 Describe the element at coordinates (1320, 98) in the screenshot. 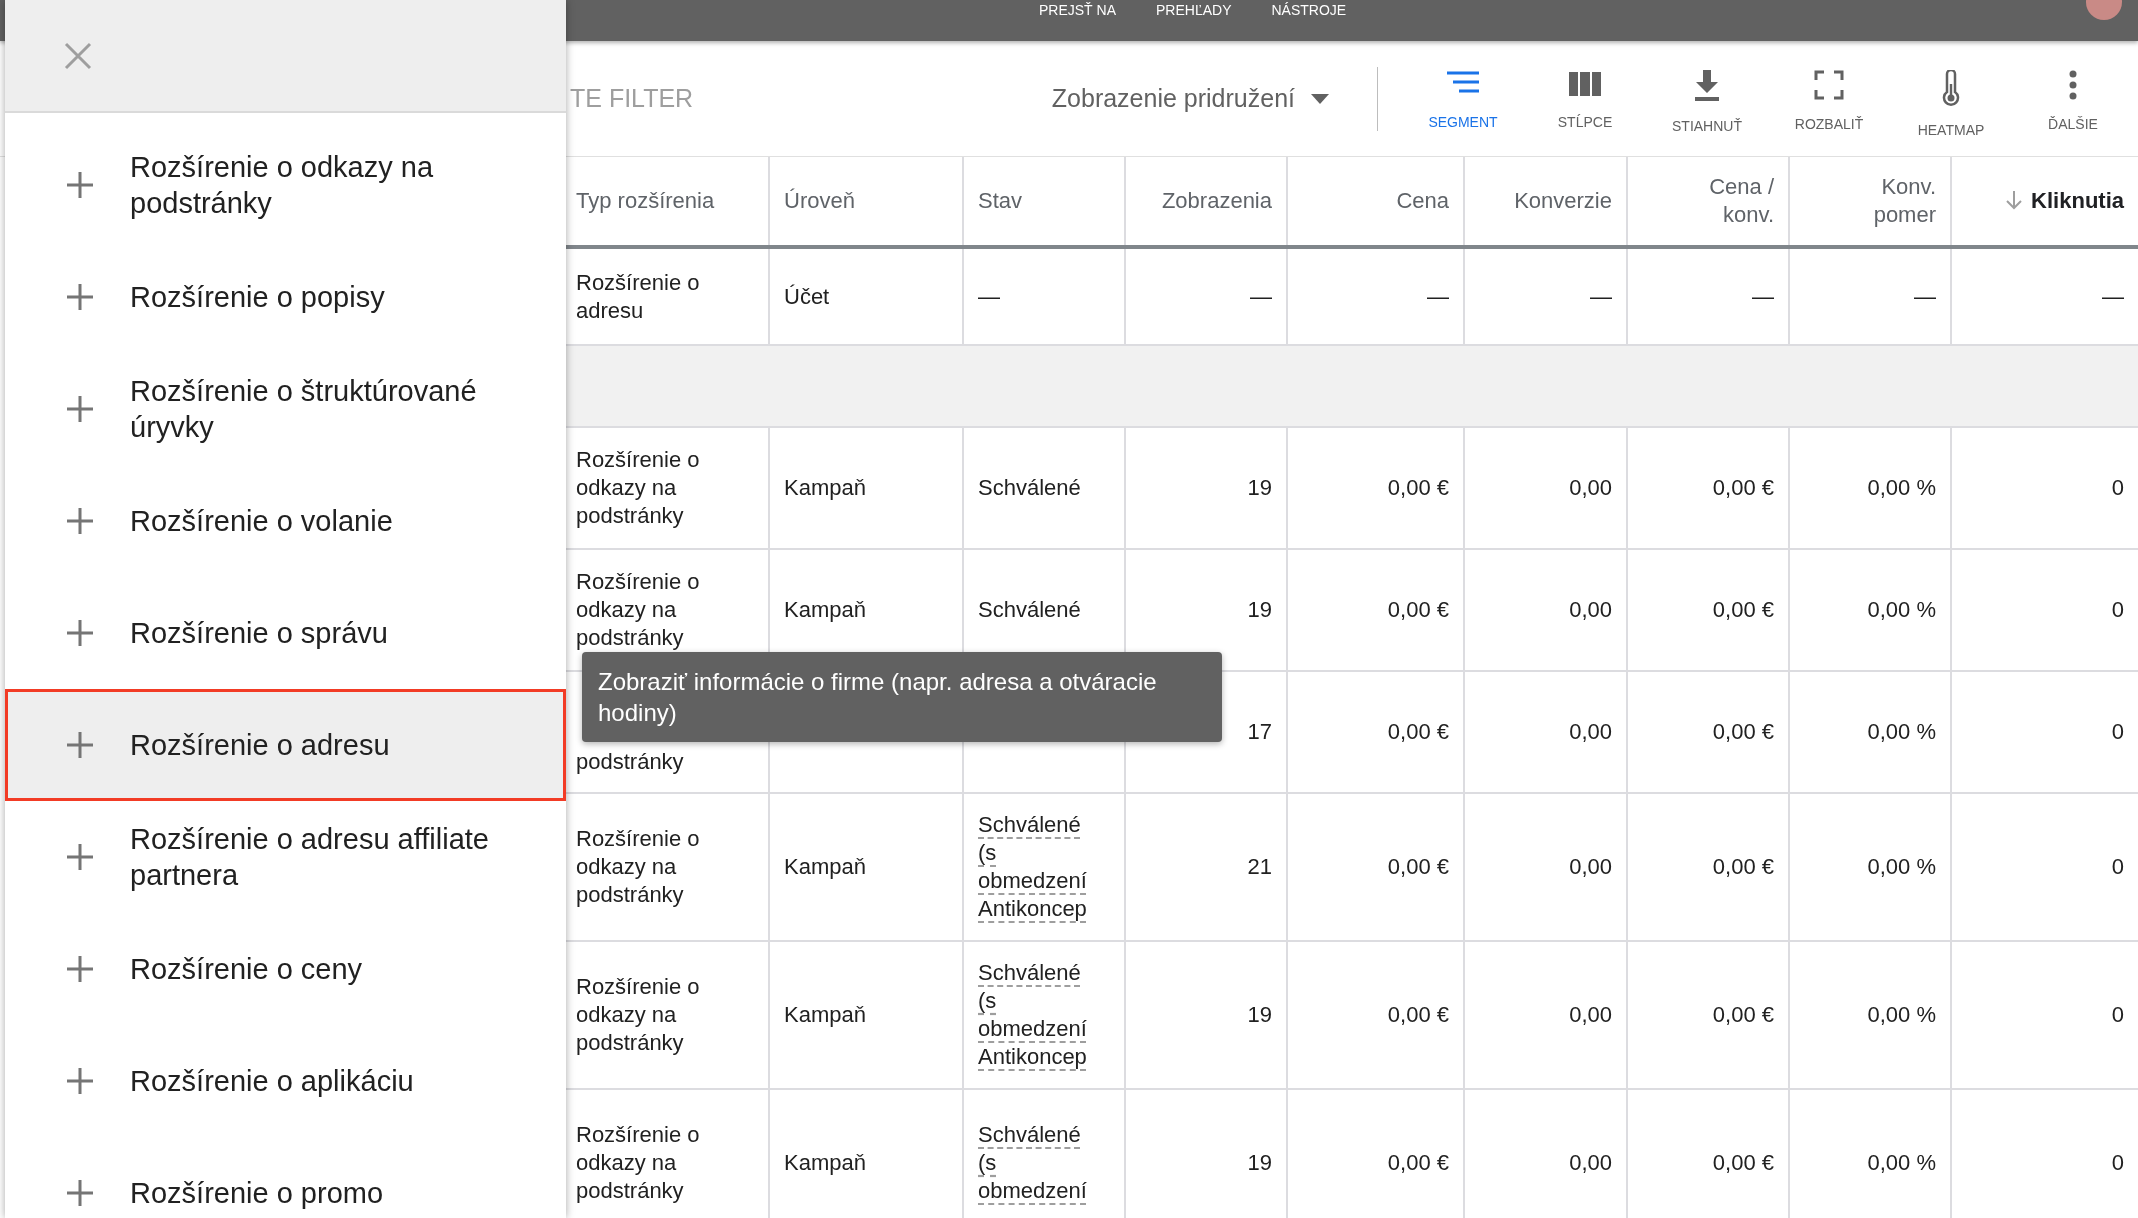

I see `caret-icon` at that location.